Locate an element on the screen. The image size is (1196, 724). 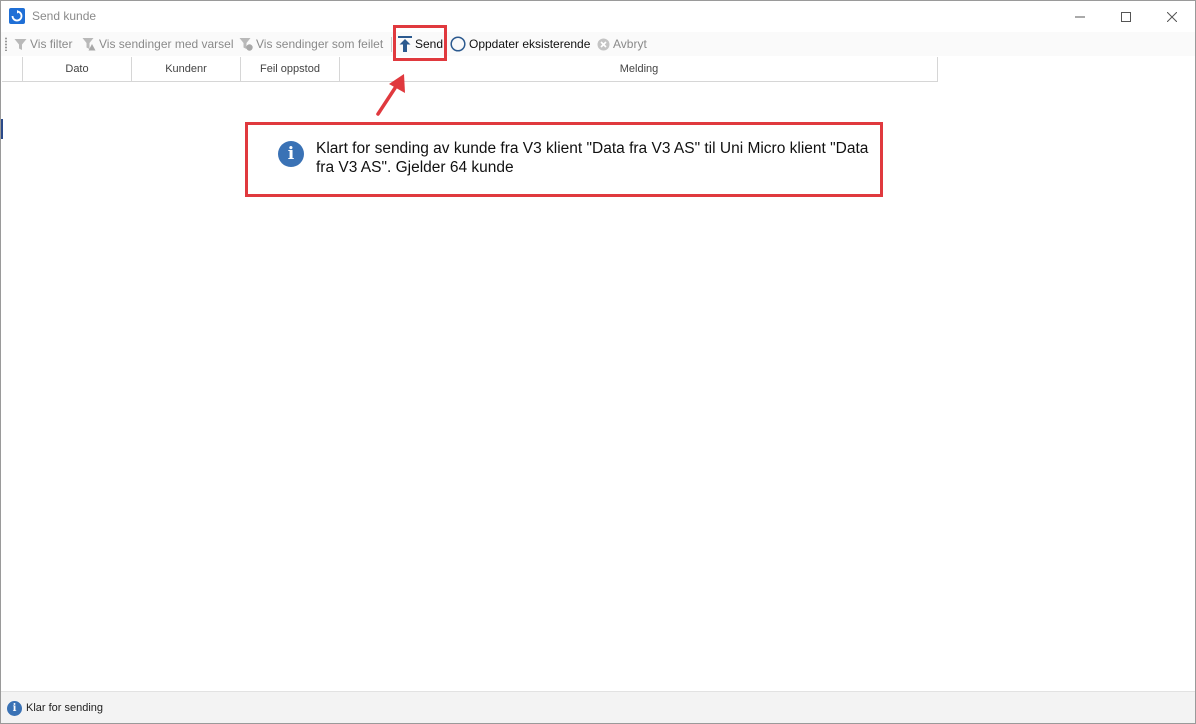
column-header-dato: Dato is located at coordinates (77, 69).